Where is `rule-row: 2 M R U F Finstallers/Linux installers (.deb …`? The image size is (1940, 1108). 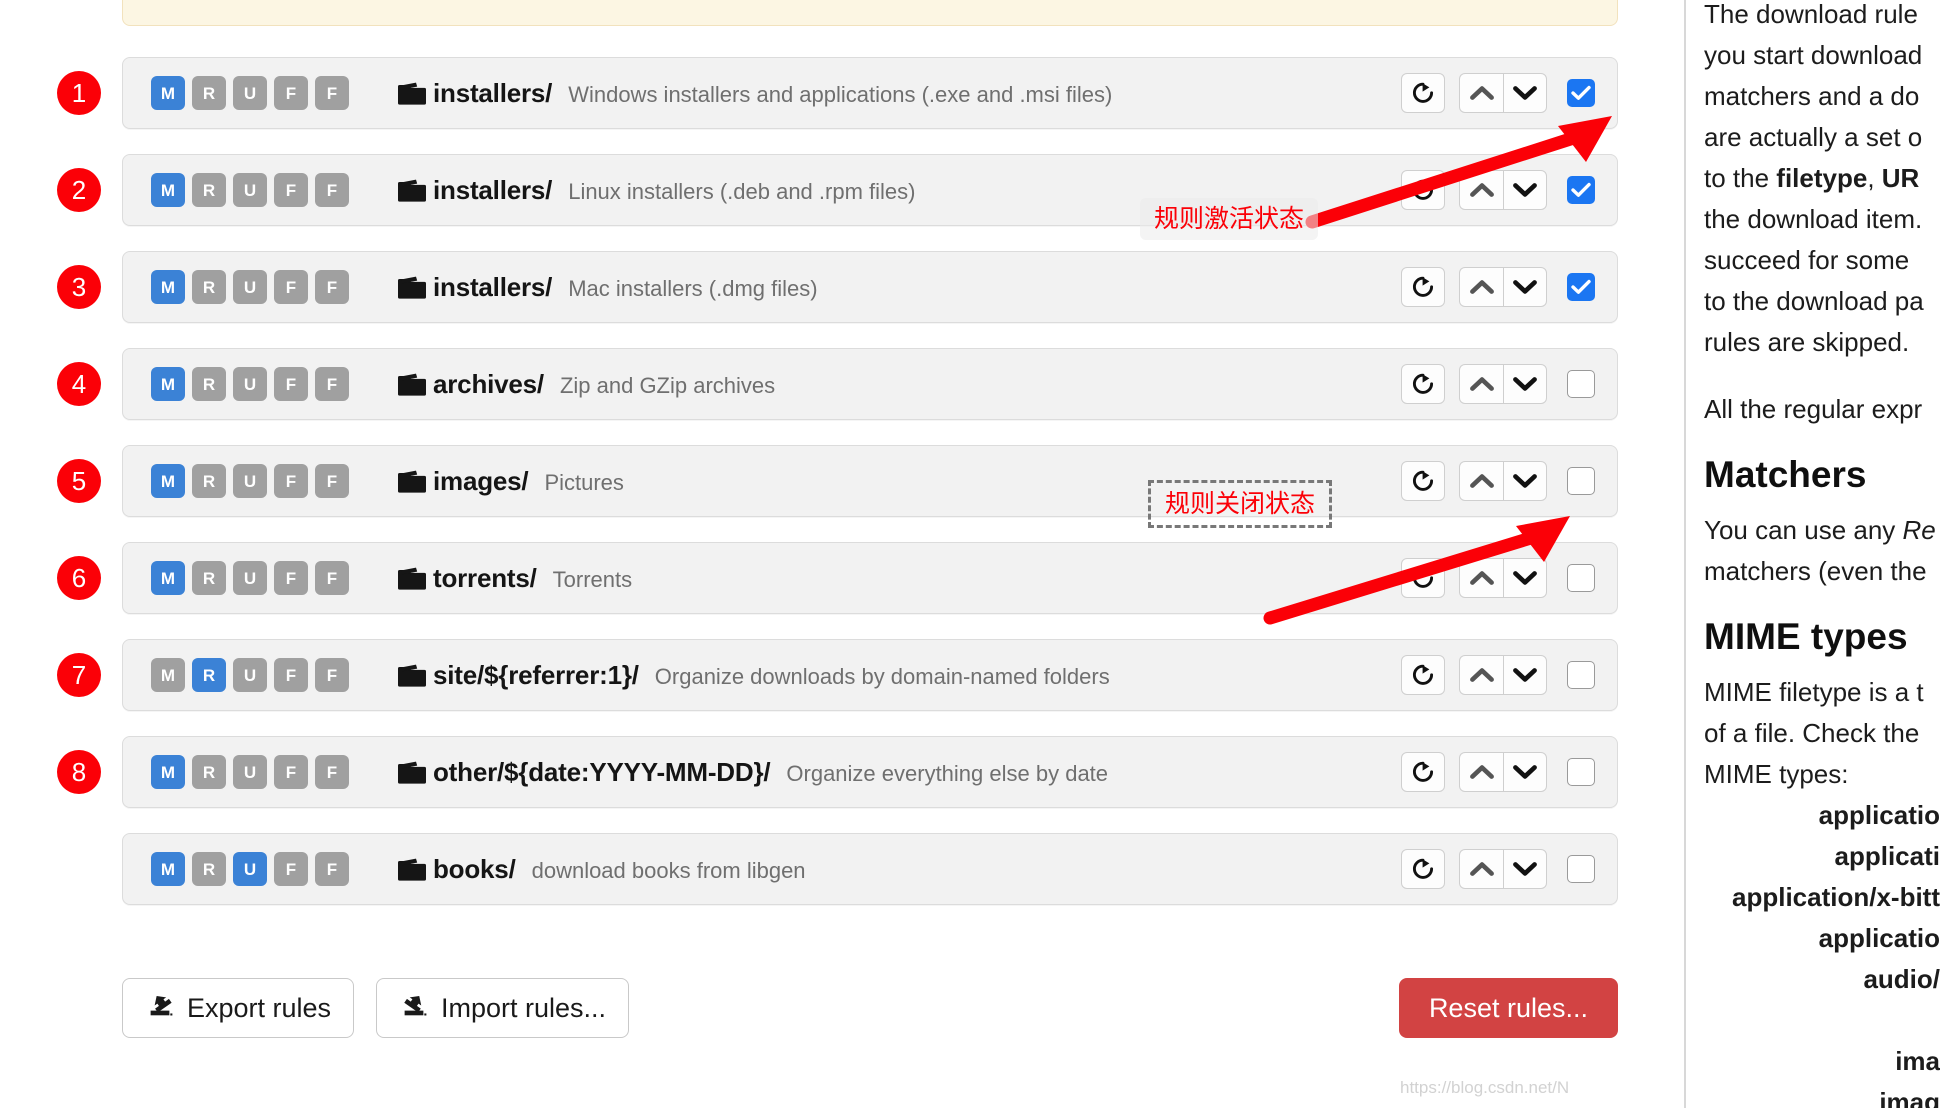 rule-row: 2 M R U F Finstallers/Linux installers (.deb … is located at coordinates (837, 190).